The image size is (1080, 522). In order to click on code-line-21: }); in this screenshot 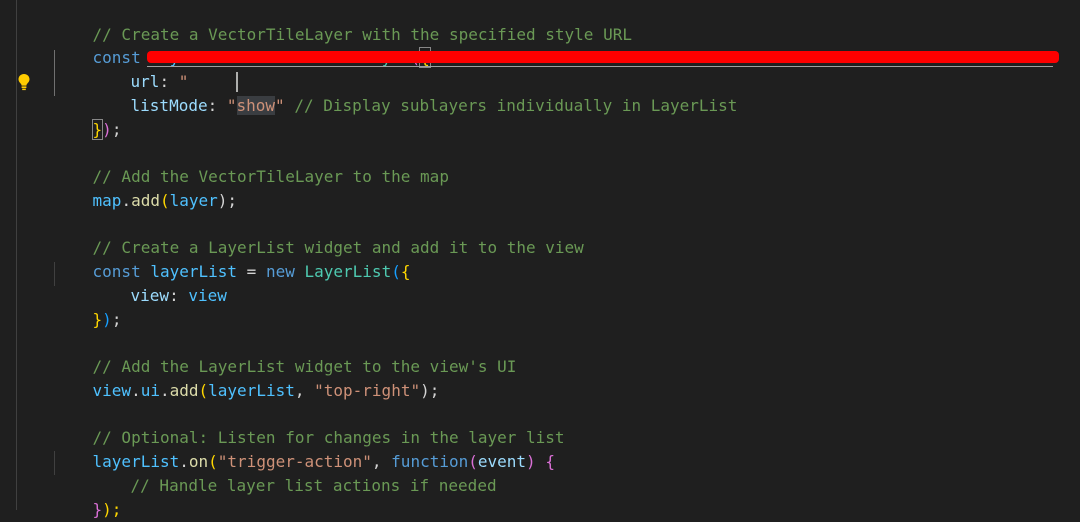, I will do `click(88, 496)`.